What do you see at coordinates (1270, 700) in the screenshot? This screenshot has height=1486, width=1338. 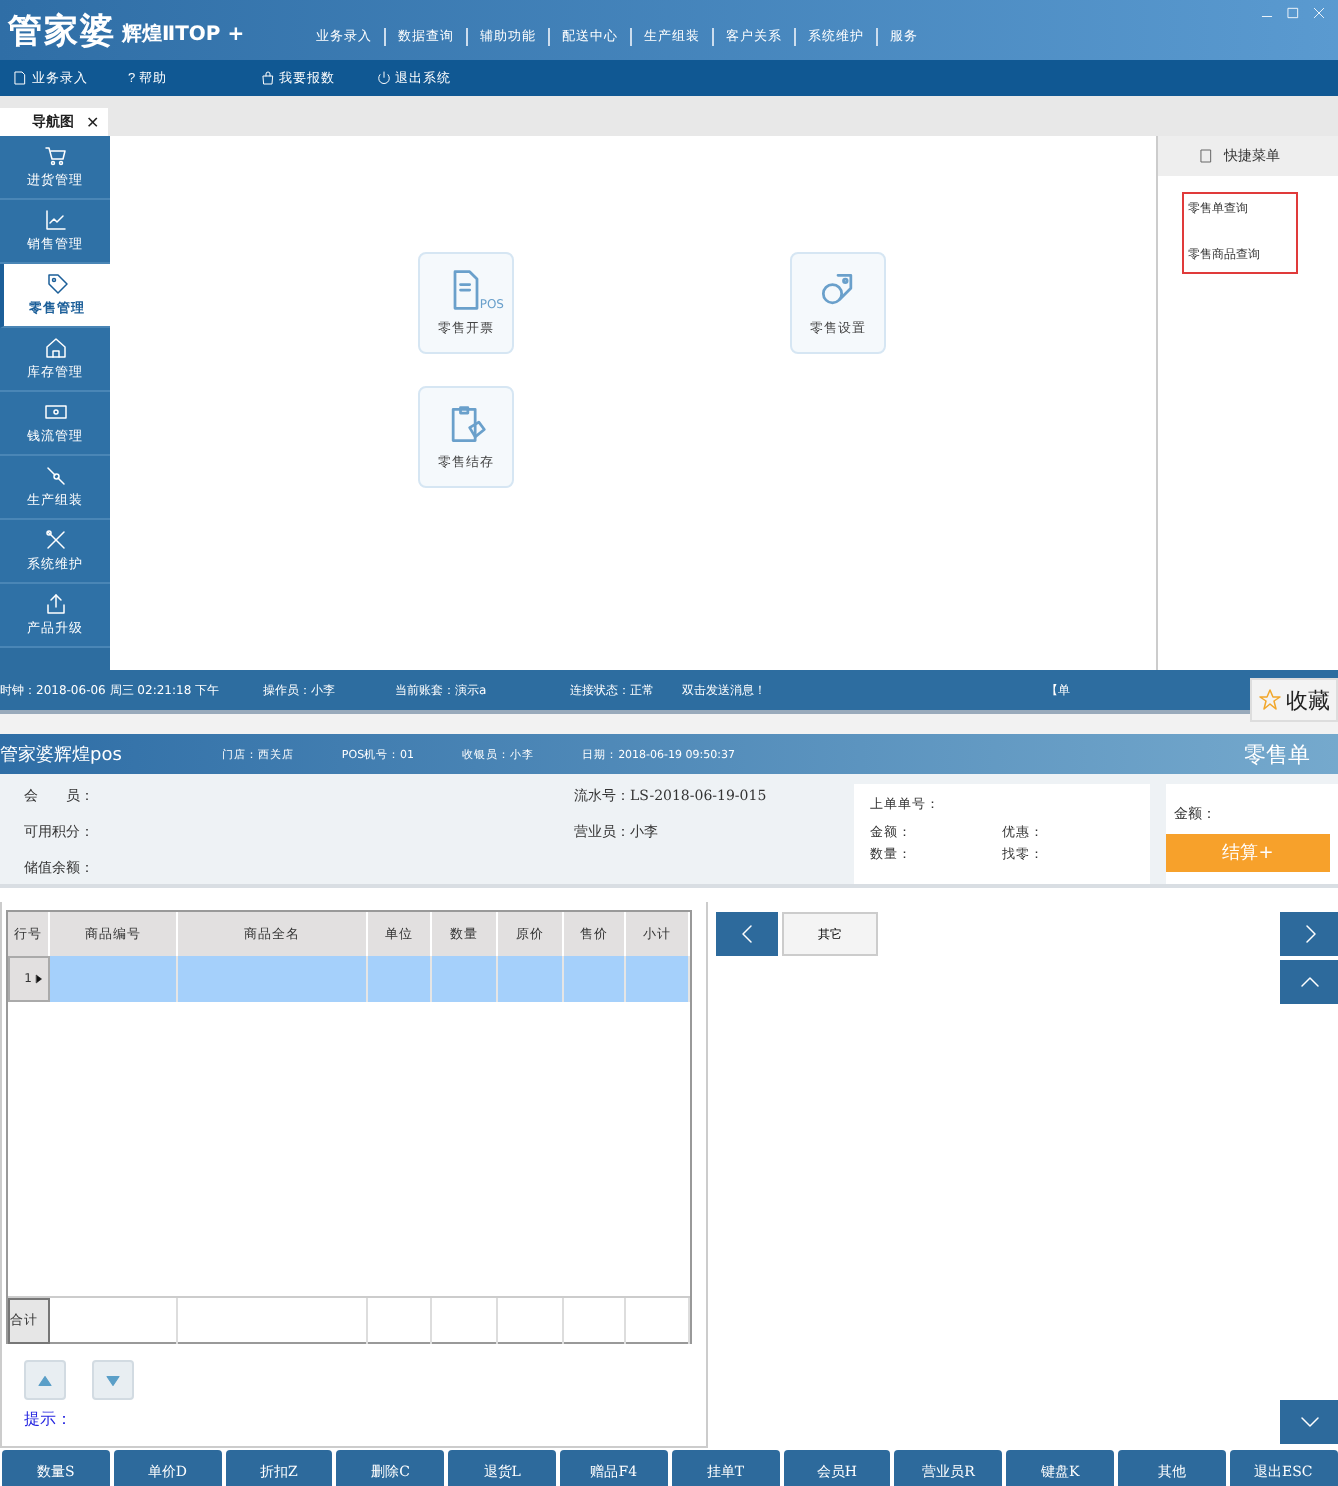 I see `star-icon` at bounding box center [1270, 700].